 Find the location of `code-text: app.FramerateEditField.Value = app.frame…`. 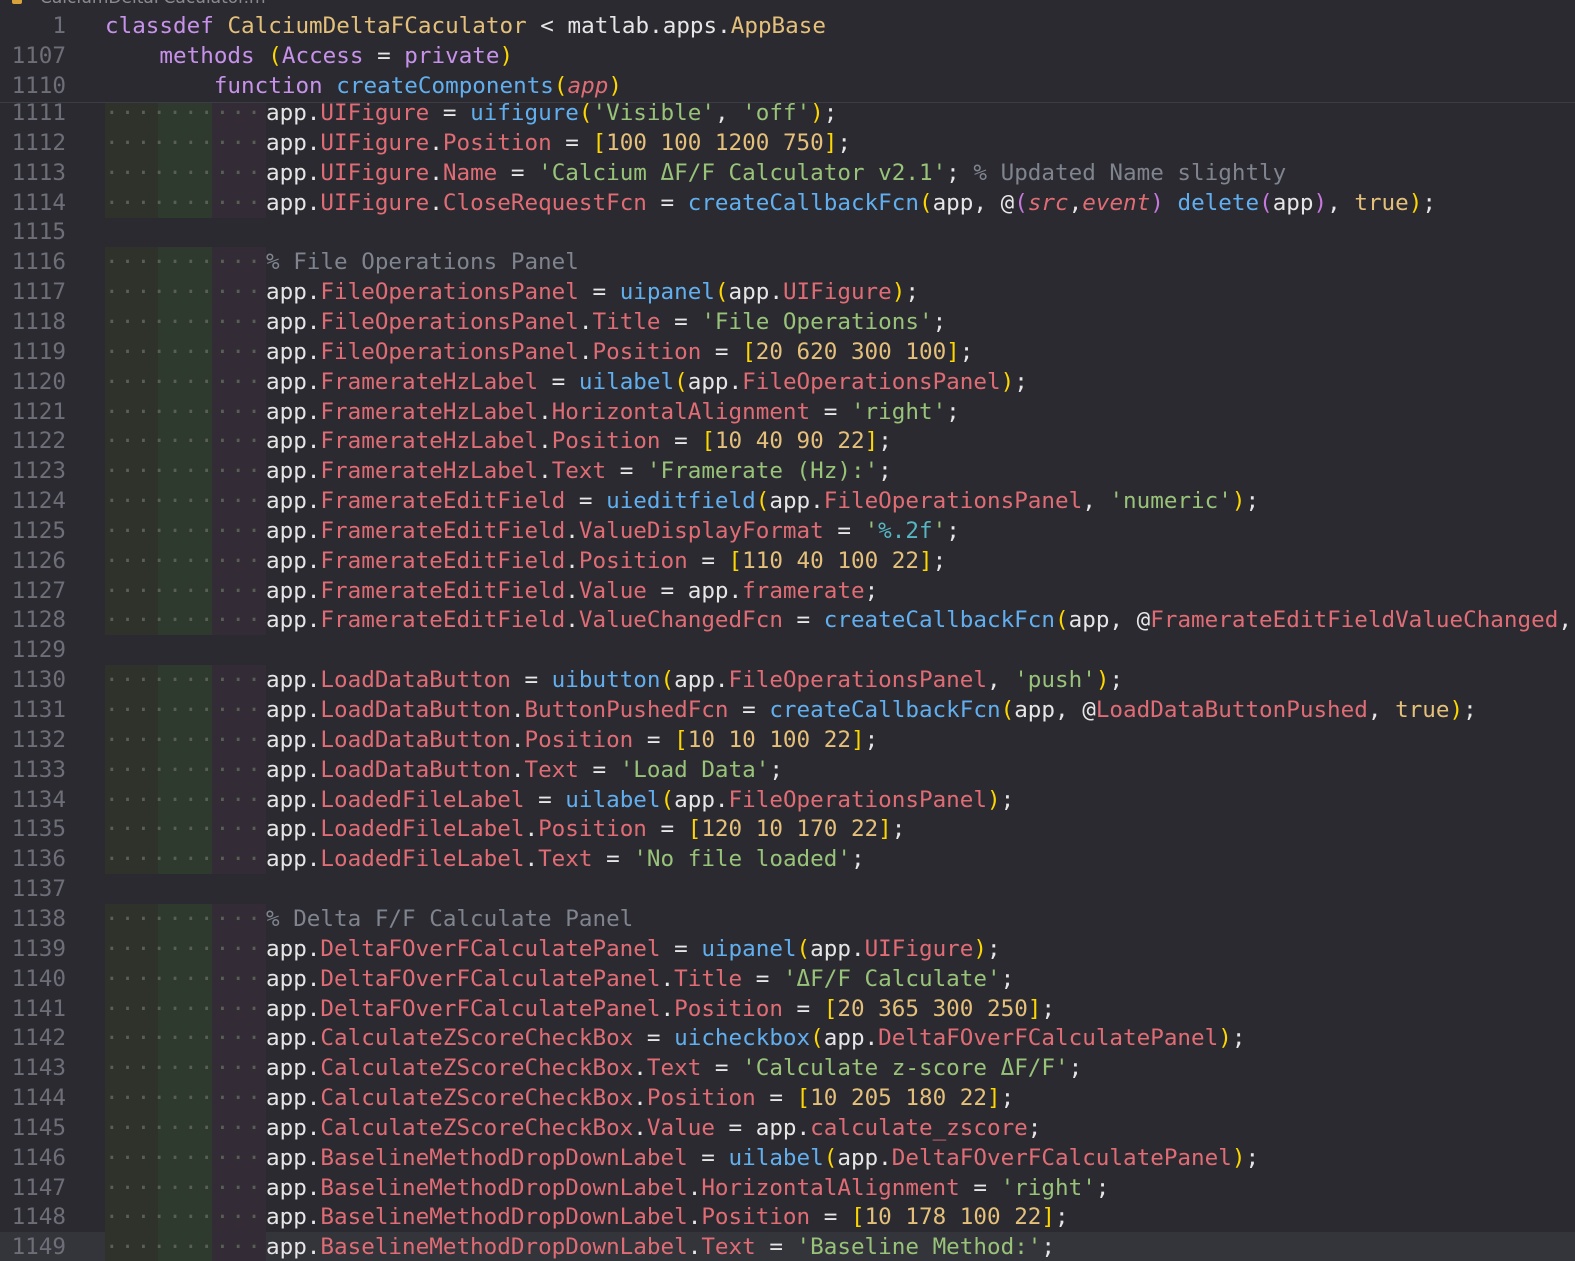

code-text: app.FramerateEditField.Value = app.frame… is located at coordinates (572, 591).